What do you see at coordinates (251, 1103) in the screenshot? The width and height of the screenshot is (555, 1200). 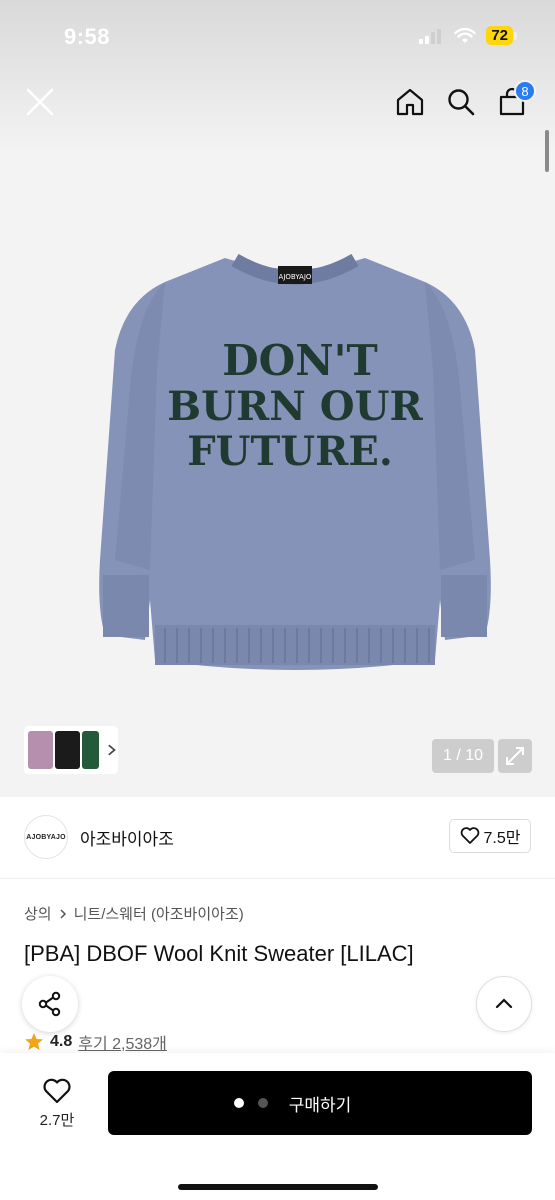 I see `loading-dots` at bounding box center [251, 1103].